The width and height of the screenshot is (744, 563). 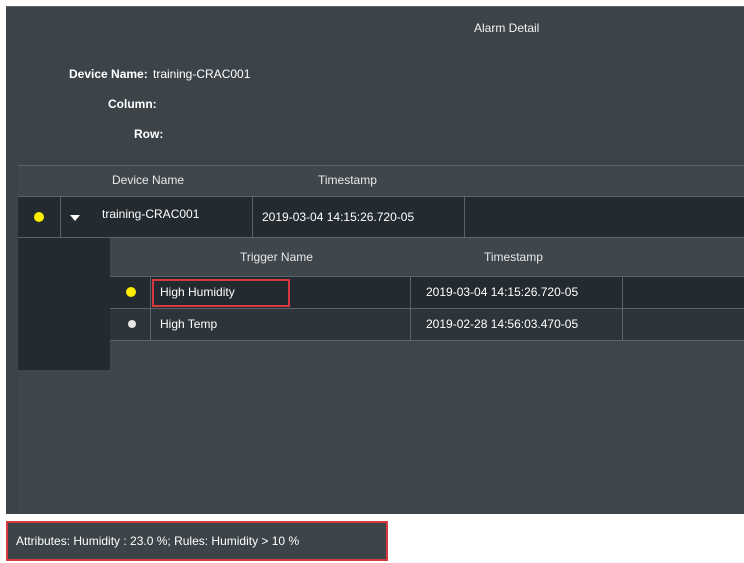 I want to click on table-row: High Temp 2019-02-28 14:56:03.470-05, so click(x=427, y=325).